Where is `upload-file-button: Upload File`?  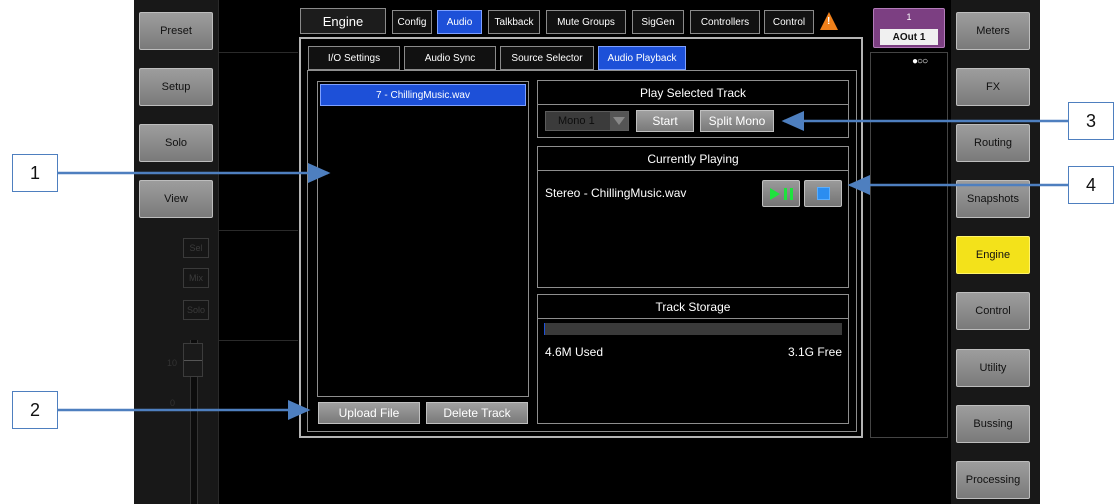 upload-file-button: Upload File is located at coordinates (369, 413).